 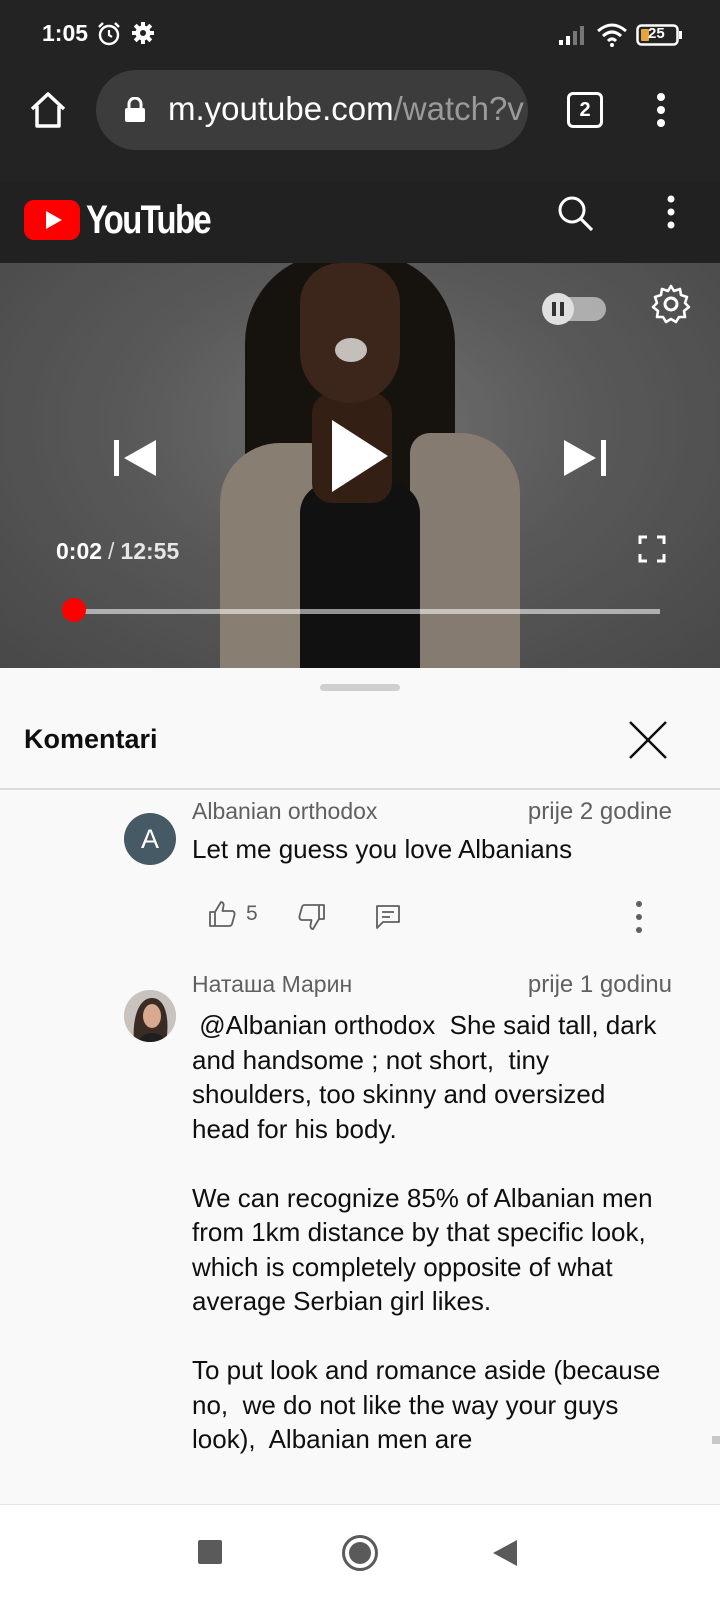 I want to click on close-icon, so click(x=648, y=740).